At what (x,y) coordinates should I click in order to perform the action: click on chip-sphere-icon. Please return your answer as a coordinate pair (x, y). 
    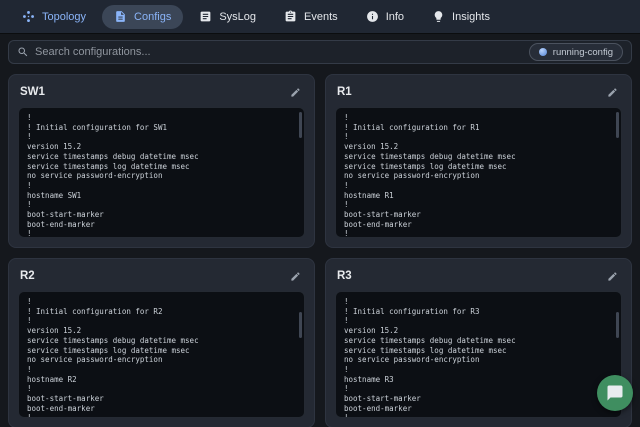
    Looking at the image, I should click on (542, 52).